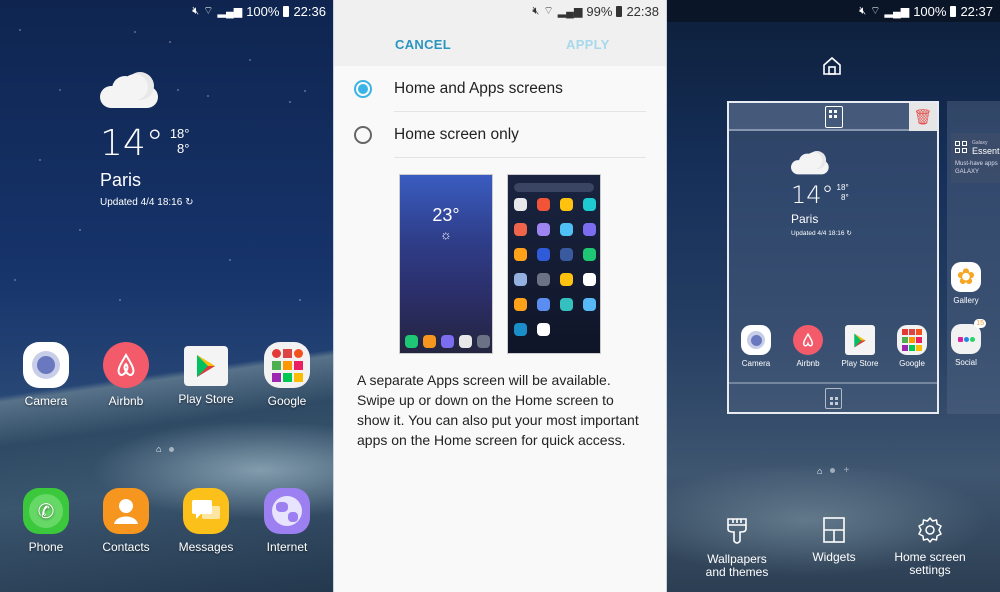 This screenshot has height=592, width=1000. Describe the element at coordinates (818, 233) in the screenshot. I see `updated-time: Updated 4/4 18:16` at that location.